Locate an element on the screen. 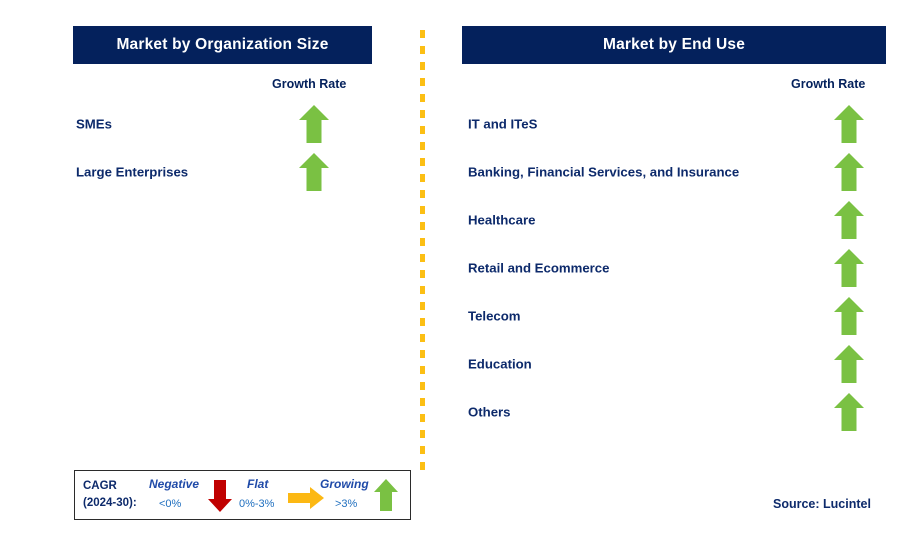 The image size is (917, 553). legend-term-negative: Negative is located at coordinates (174, 484).